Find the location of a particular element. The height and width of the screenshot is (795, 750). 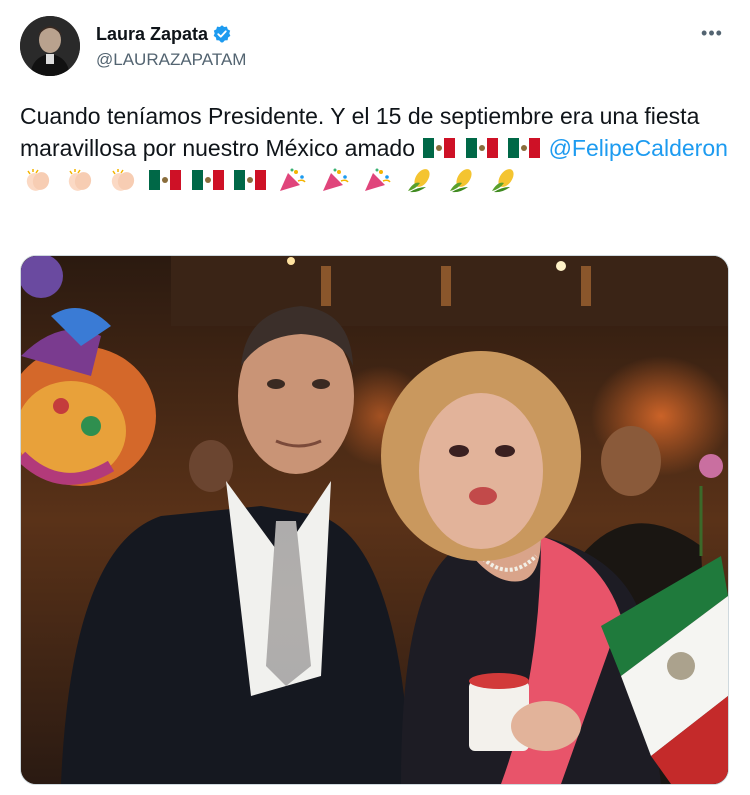

author-names: Laura Zapata @LAURAZAPATAM is located at coordinates (171, 46).